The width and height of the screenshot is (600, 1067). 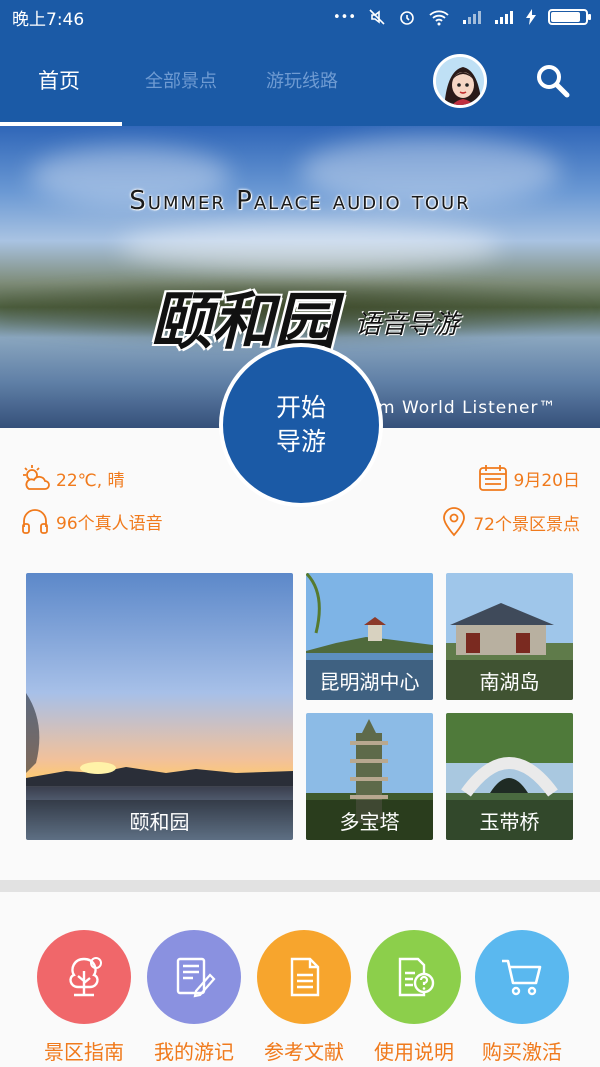 I want to click on menu-journal-circle, so click(x=194, y=977).